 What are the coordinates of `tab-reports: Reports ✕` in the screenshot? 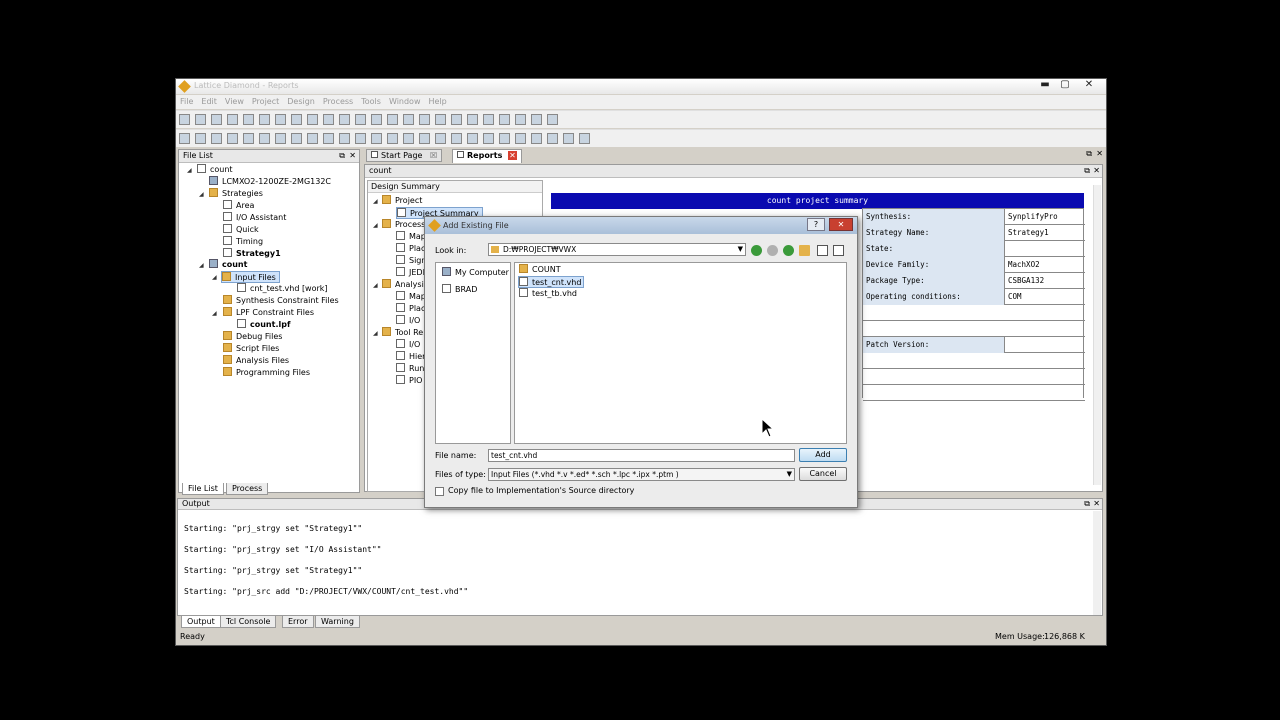 It's located at (487, 156).